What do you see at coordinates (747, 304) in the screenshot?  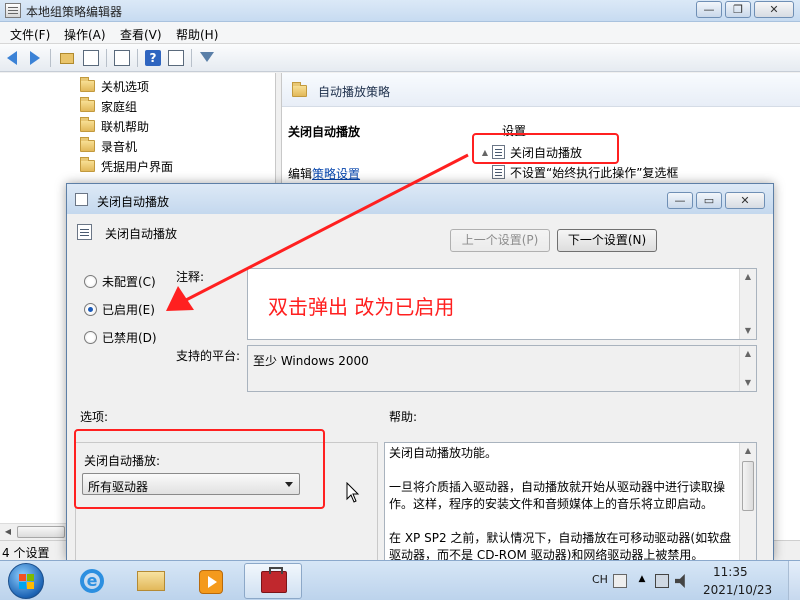 I see `comment-scrollbar: ▲ ▼` at bounding box center [747, 304].